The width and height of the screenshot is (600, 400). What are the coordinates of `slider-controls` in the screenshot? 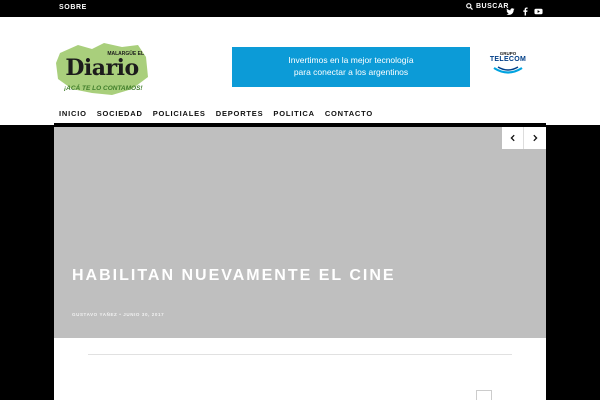 It's located at (524, 138).